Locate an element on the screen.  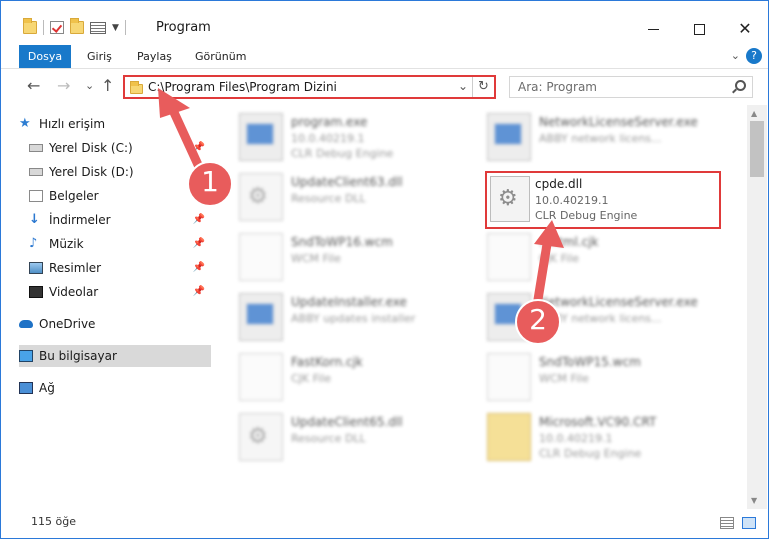
sidebar-item-label: İndirmeler is located at coordinates (80, 220).